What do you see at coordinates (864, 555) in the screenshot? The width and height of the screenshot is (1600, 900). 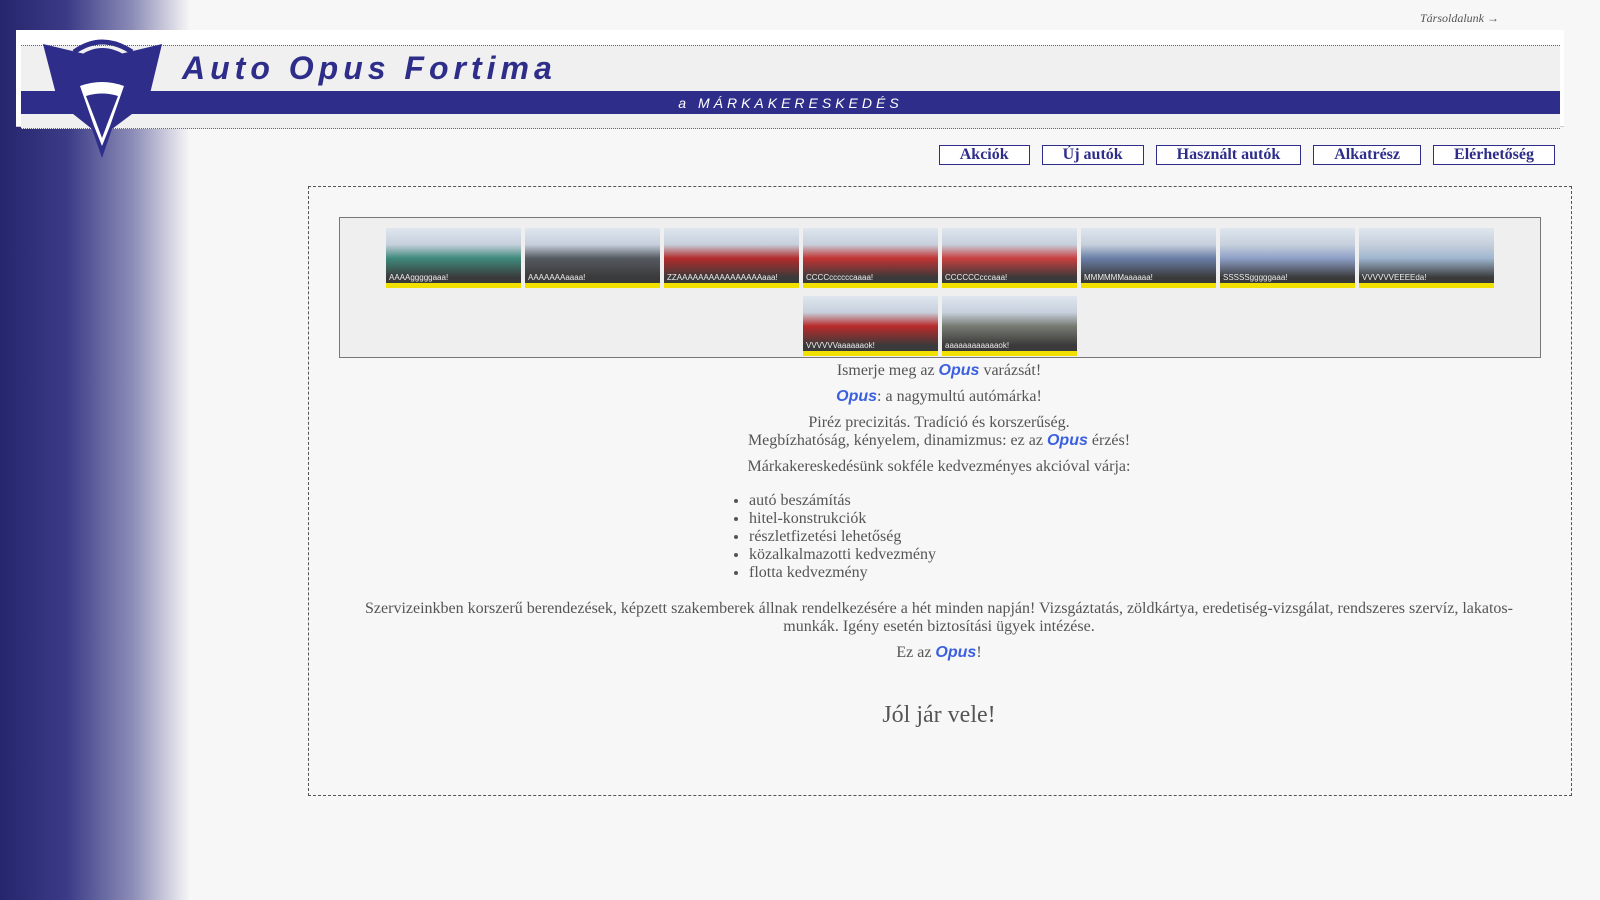 I see `list-item: közalkalmazotti kedvezmény` at bounding box center [864, 555].